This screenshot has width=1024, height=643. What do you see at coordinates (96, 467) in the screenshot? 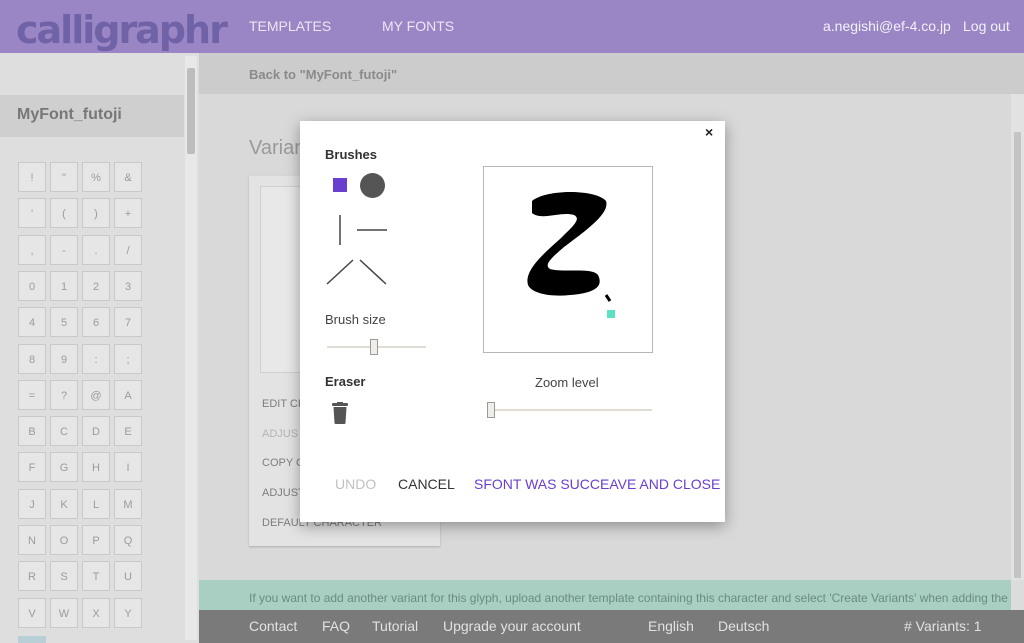
I see `glyph-cell: H` at bounding box center [96, 467].